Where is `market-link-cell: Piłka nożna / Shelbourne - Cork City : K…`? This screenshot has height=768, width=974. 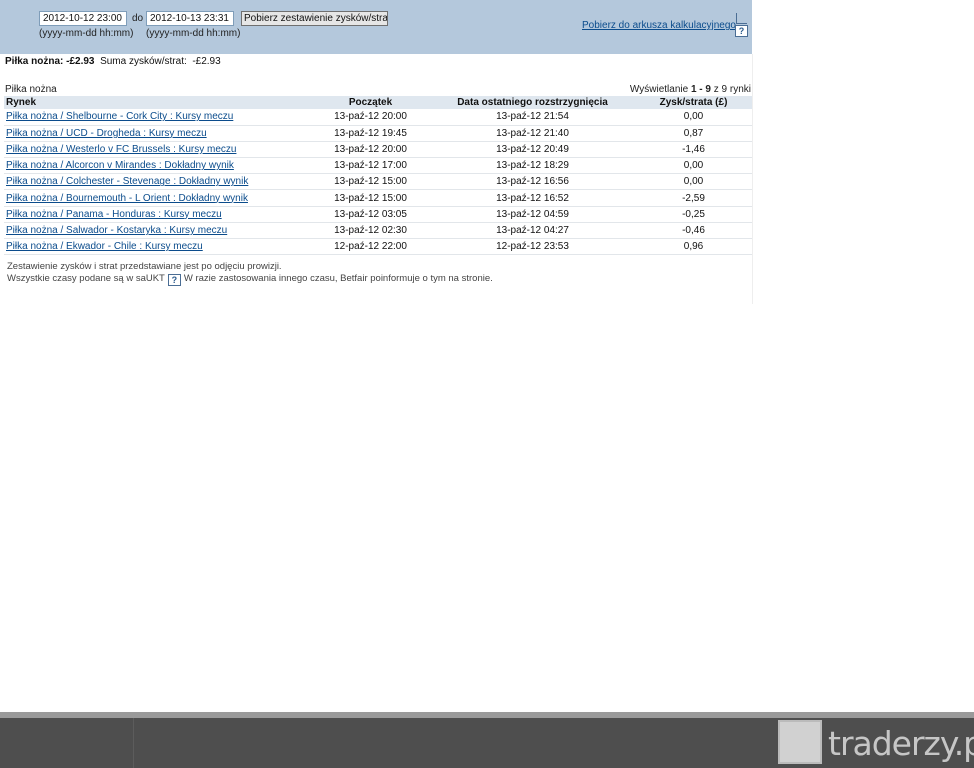
market-link-cell: Piłka nożna / Shelbourne - Cork City : K… is located at coordinates (157, 117).